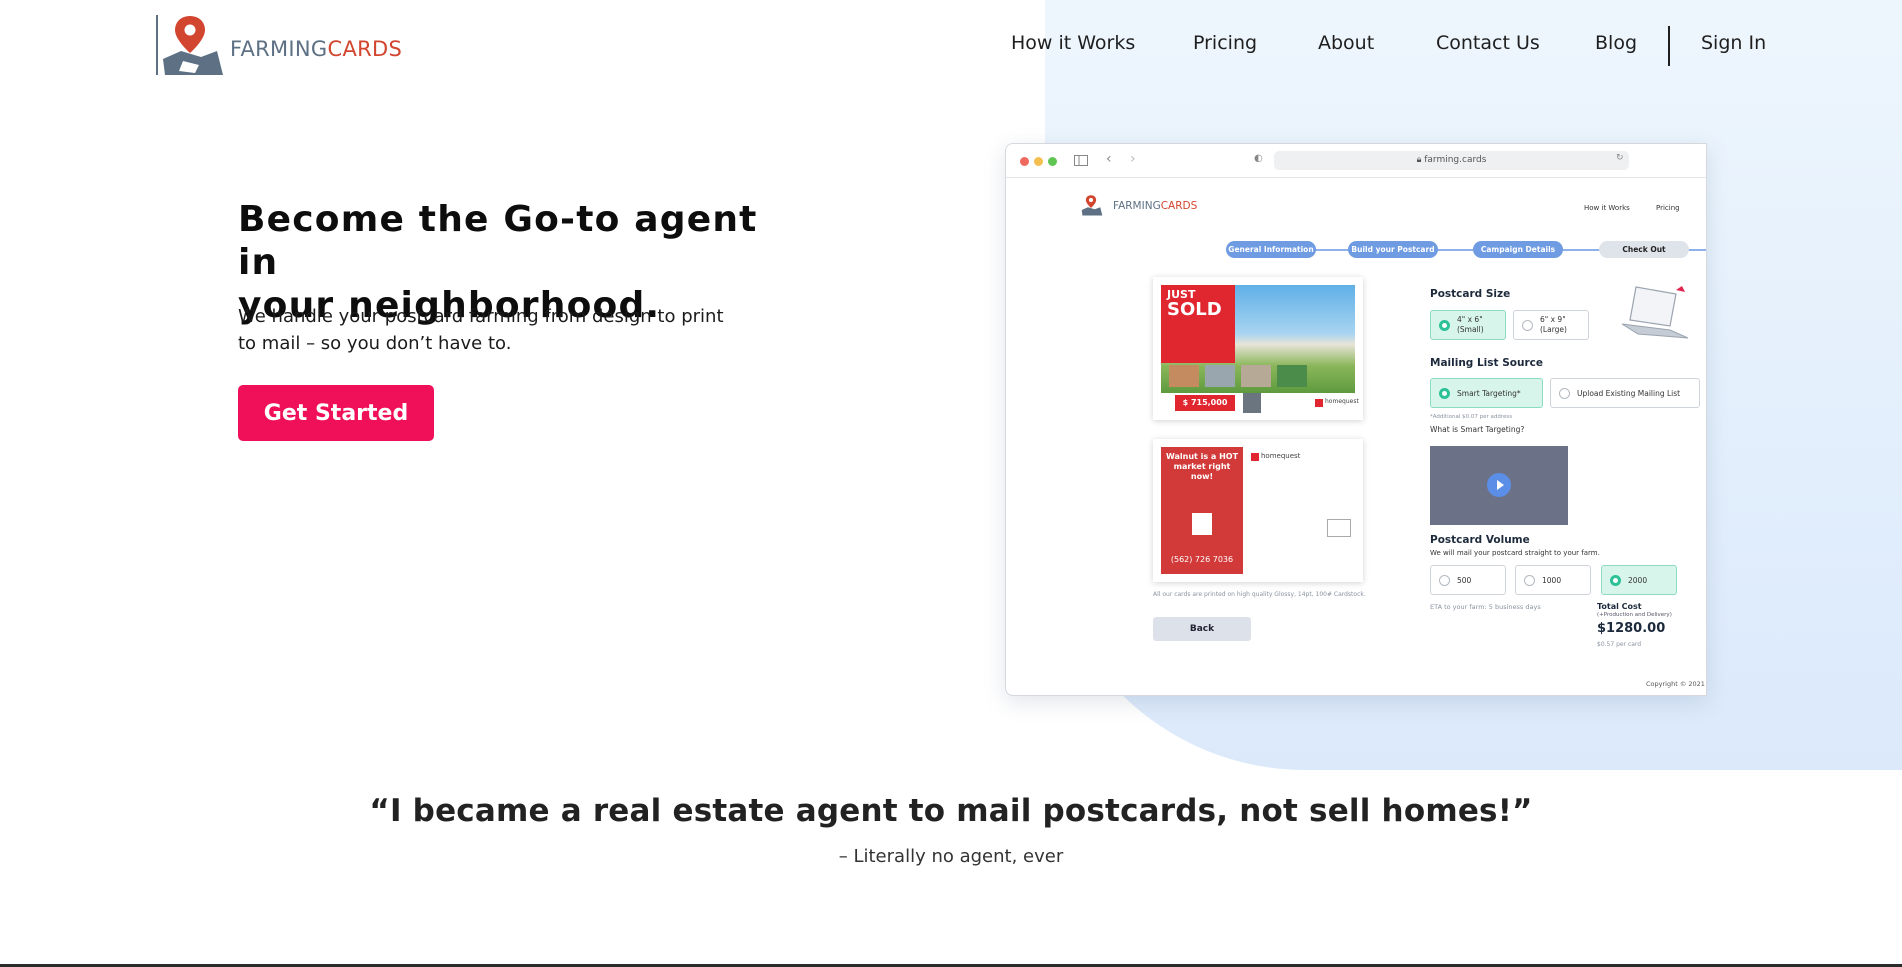 Image resolution: width=1902 pixels, height=967 pixels. Describe the element at coordinates (1133, 159) in the screenshot. I see `forward-arrow-icon: ›` at that location.